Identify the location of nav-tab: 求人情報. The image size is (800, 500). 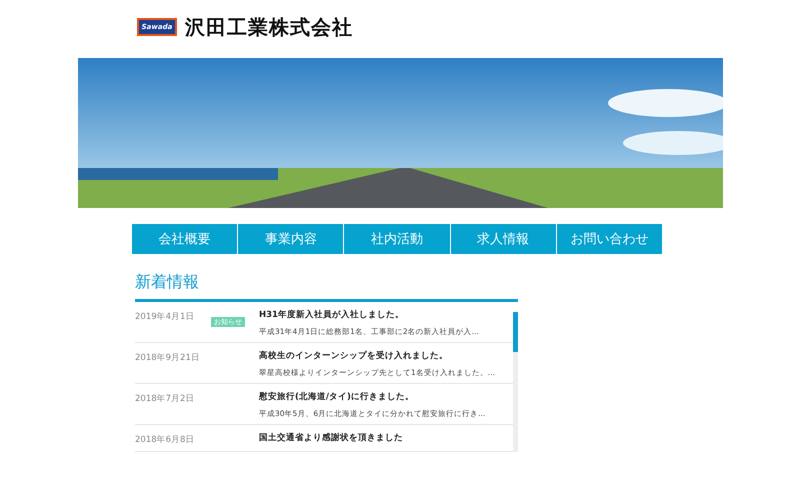
(503, 239).